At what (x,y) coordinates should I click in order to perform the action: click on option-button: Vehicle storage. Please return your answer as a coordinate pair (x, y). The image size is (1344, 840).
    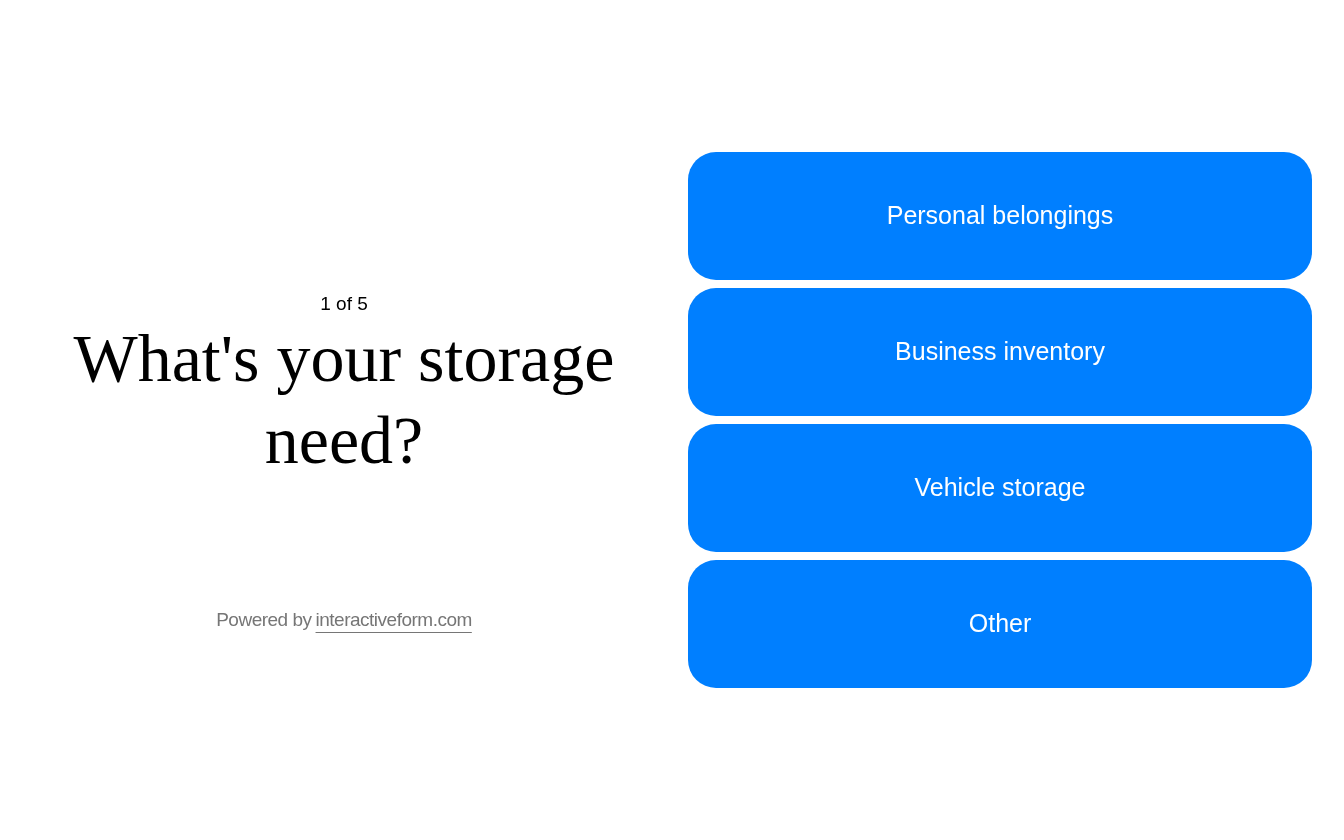
    Looking at the image, I should click on (1000, 488).